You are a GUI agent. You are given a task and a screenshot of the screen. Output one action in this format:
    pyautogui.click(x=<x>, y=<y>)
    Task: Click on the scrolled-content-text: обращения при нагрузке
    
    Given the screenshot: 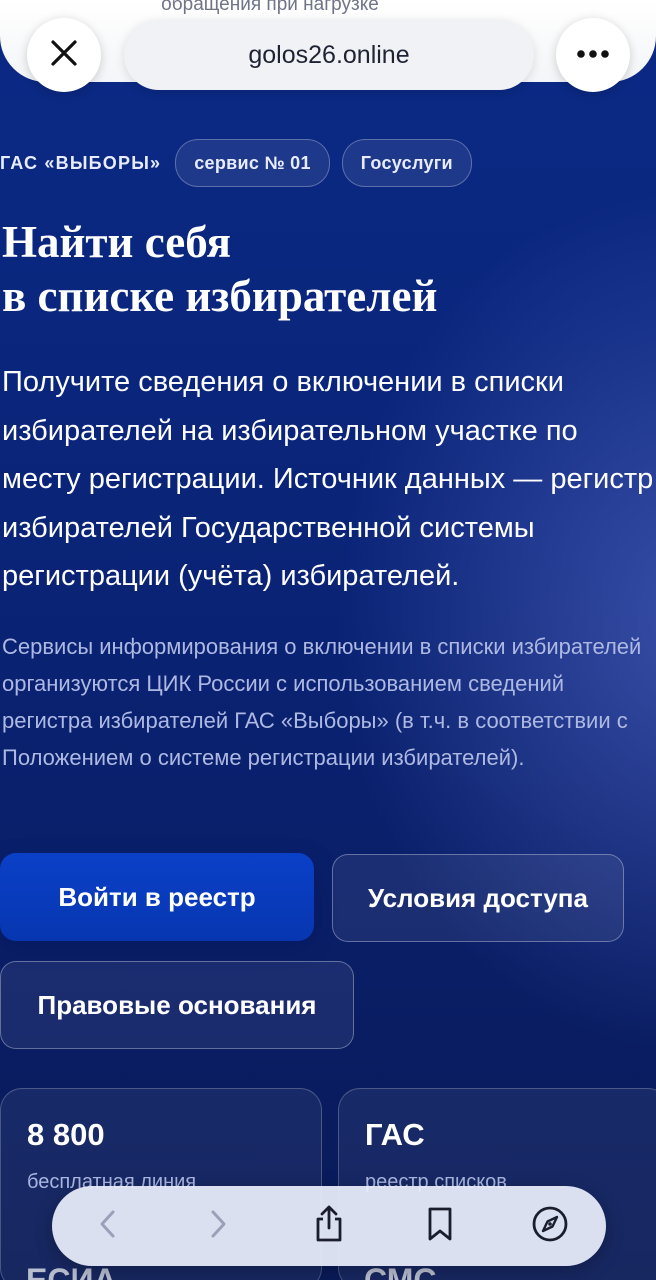 What is the action you would take?
    pyautogui.click(x=270, y=7)
    